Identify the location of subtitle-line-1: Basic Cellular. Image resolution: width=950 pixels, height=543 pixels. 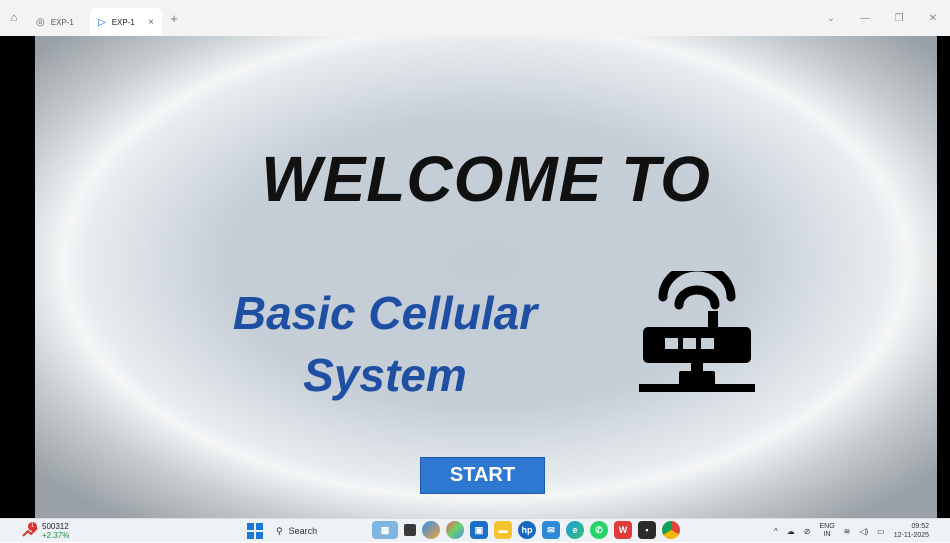
(385, 313).